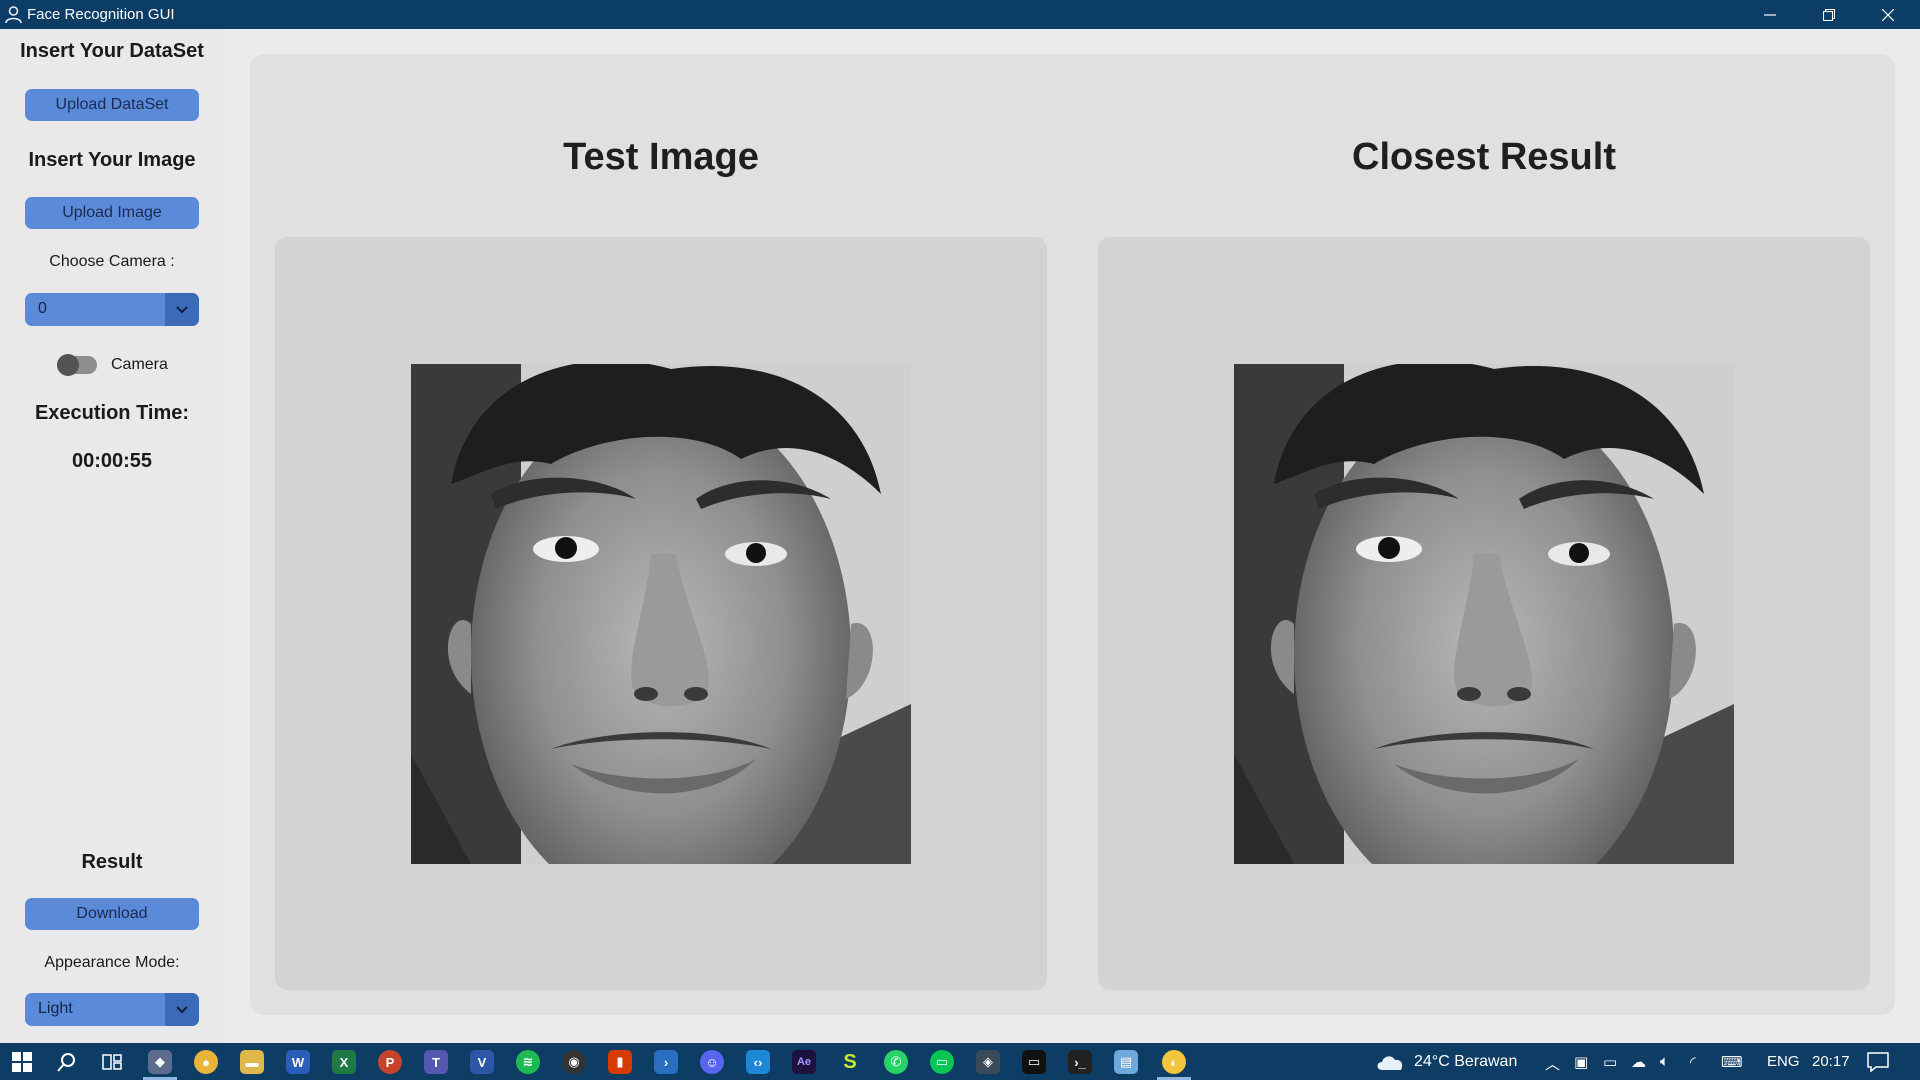 Image resolution: width=1920 pixels, height=1080 pixels. Describe the element at coordinates (206, 1062) in the screenshot. I see `chrome-icon: ●` at that location.